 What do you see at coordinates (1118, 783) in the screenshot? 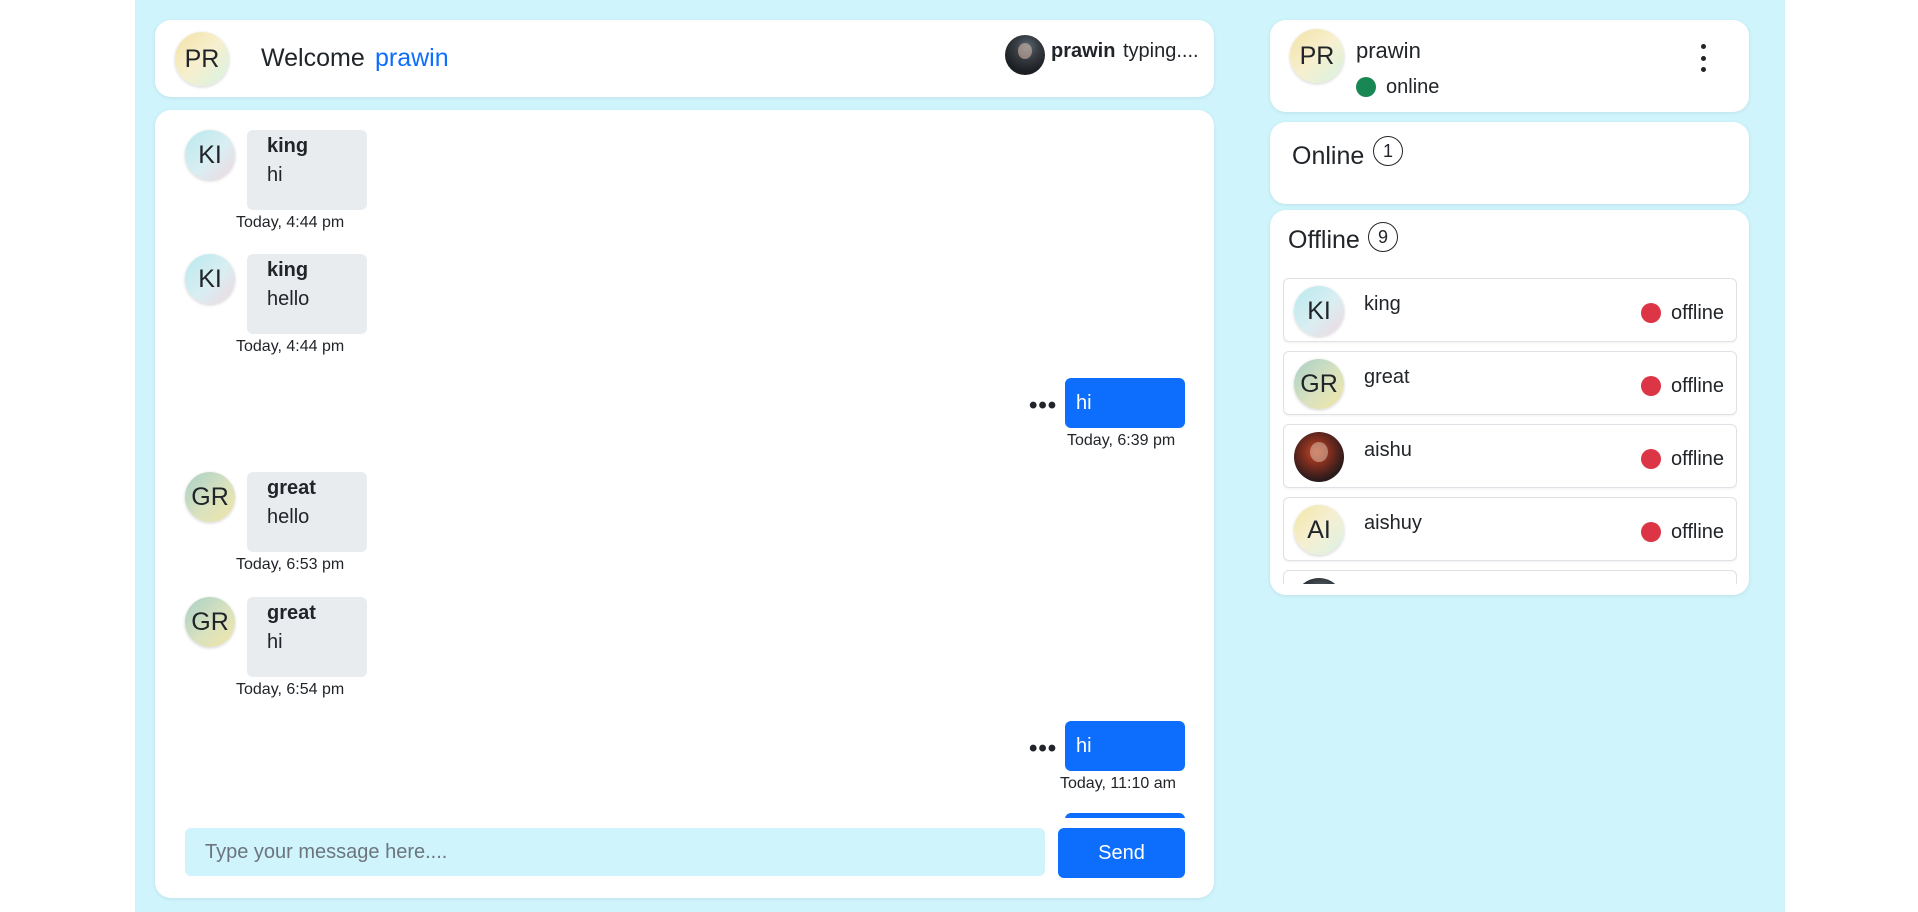
I see `message-timestamp: Today, 11:10 am` at bounding box center [1118, 783].